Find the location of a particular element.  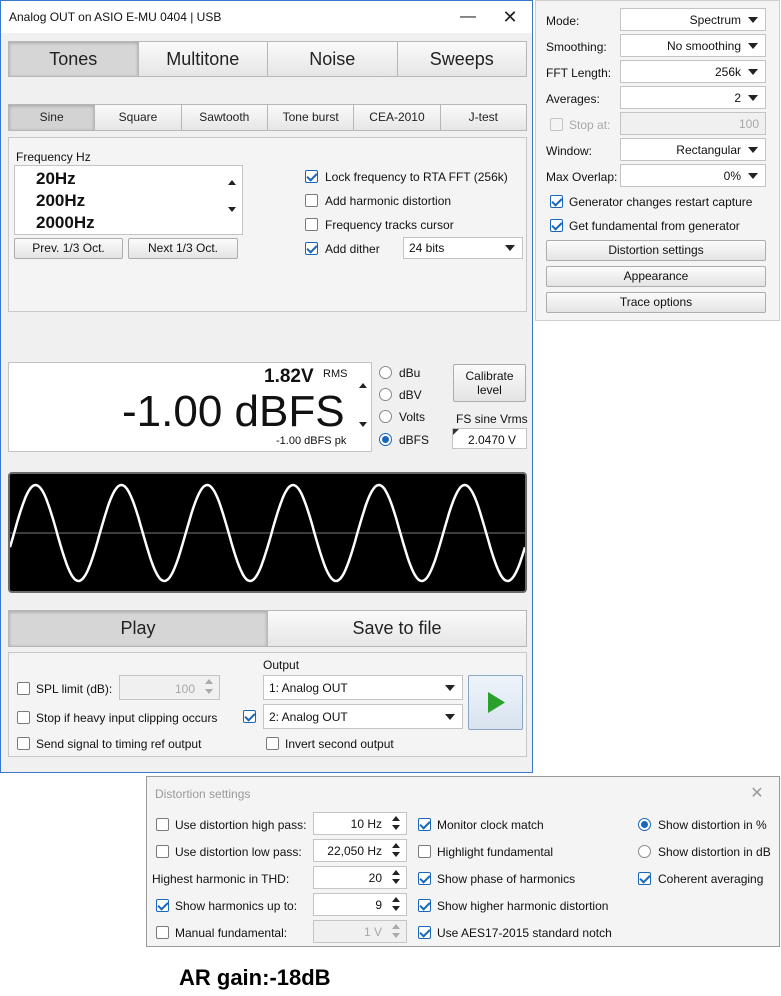

get-fundamental-checkbox is located at coordinates (556, 225).